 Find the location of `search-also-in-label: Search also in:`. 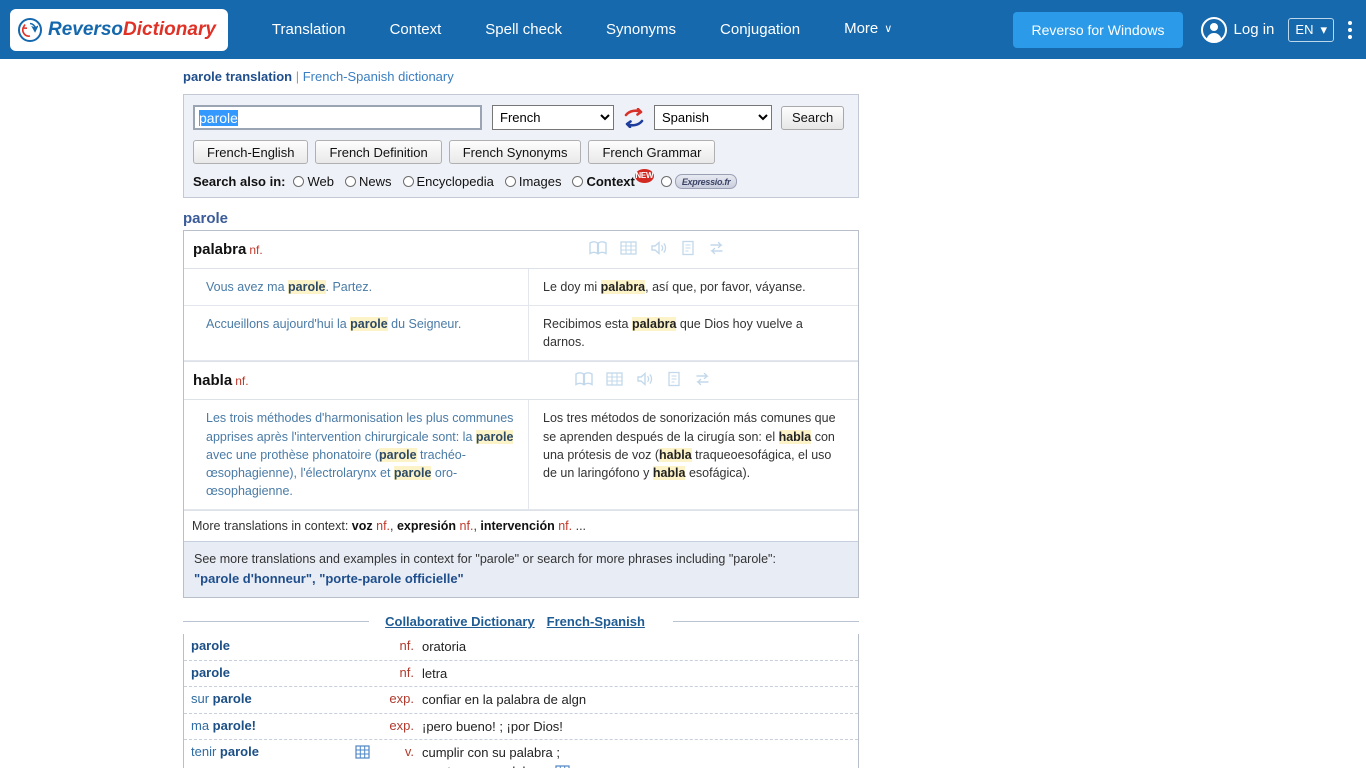

search-also-in-label: Search also in: is located at coordinates (239, 181).